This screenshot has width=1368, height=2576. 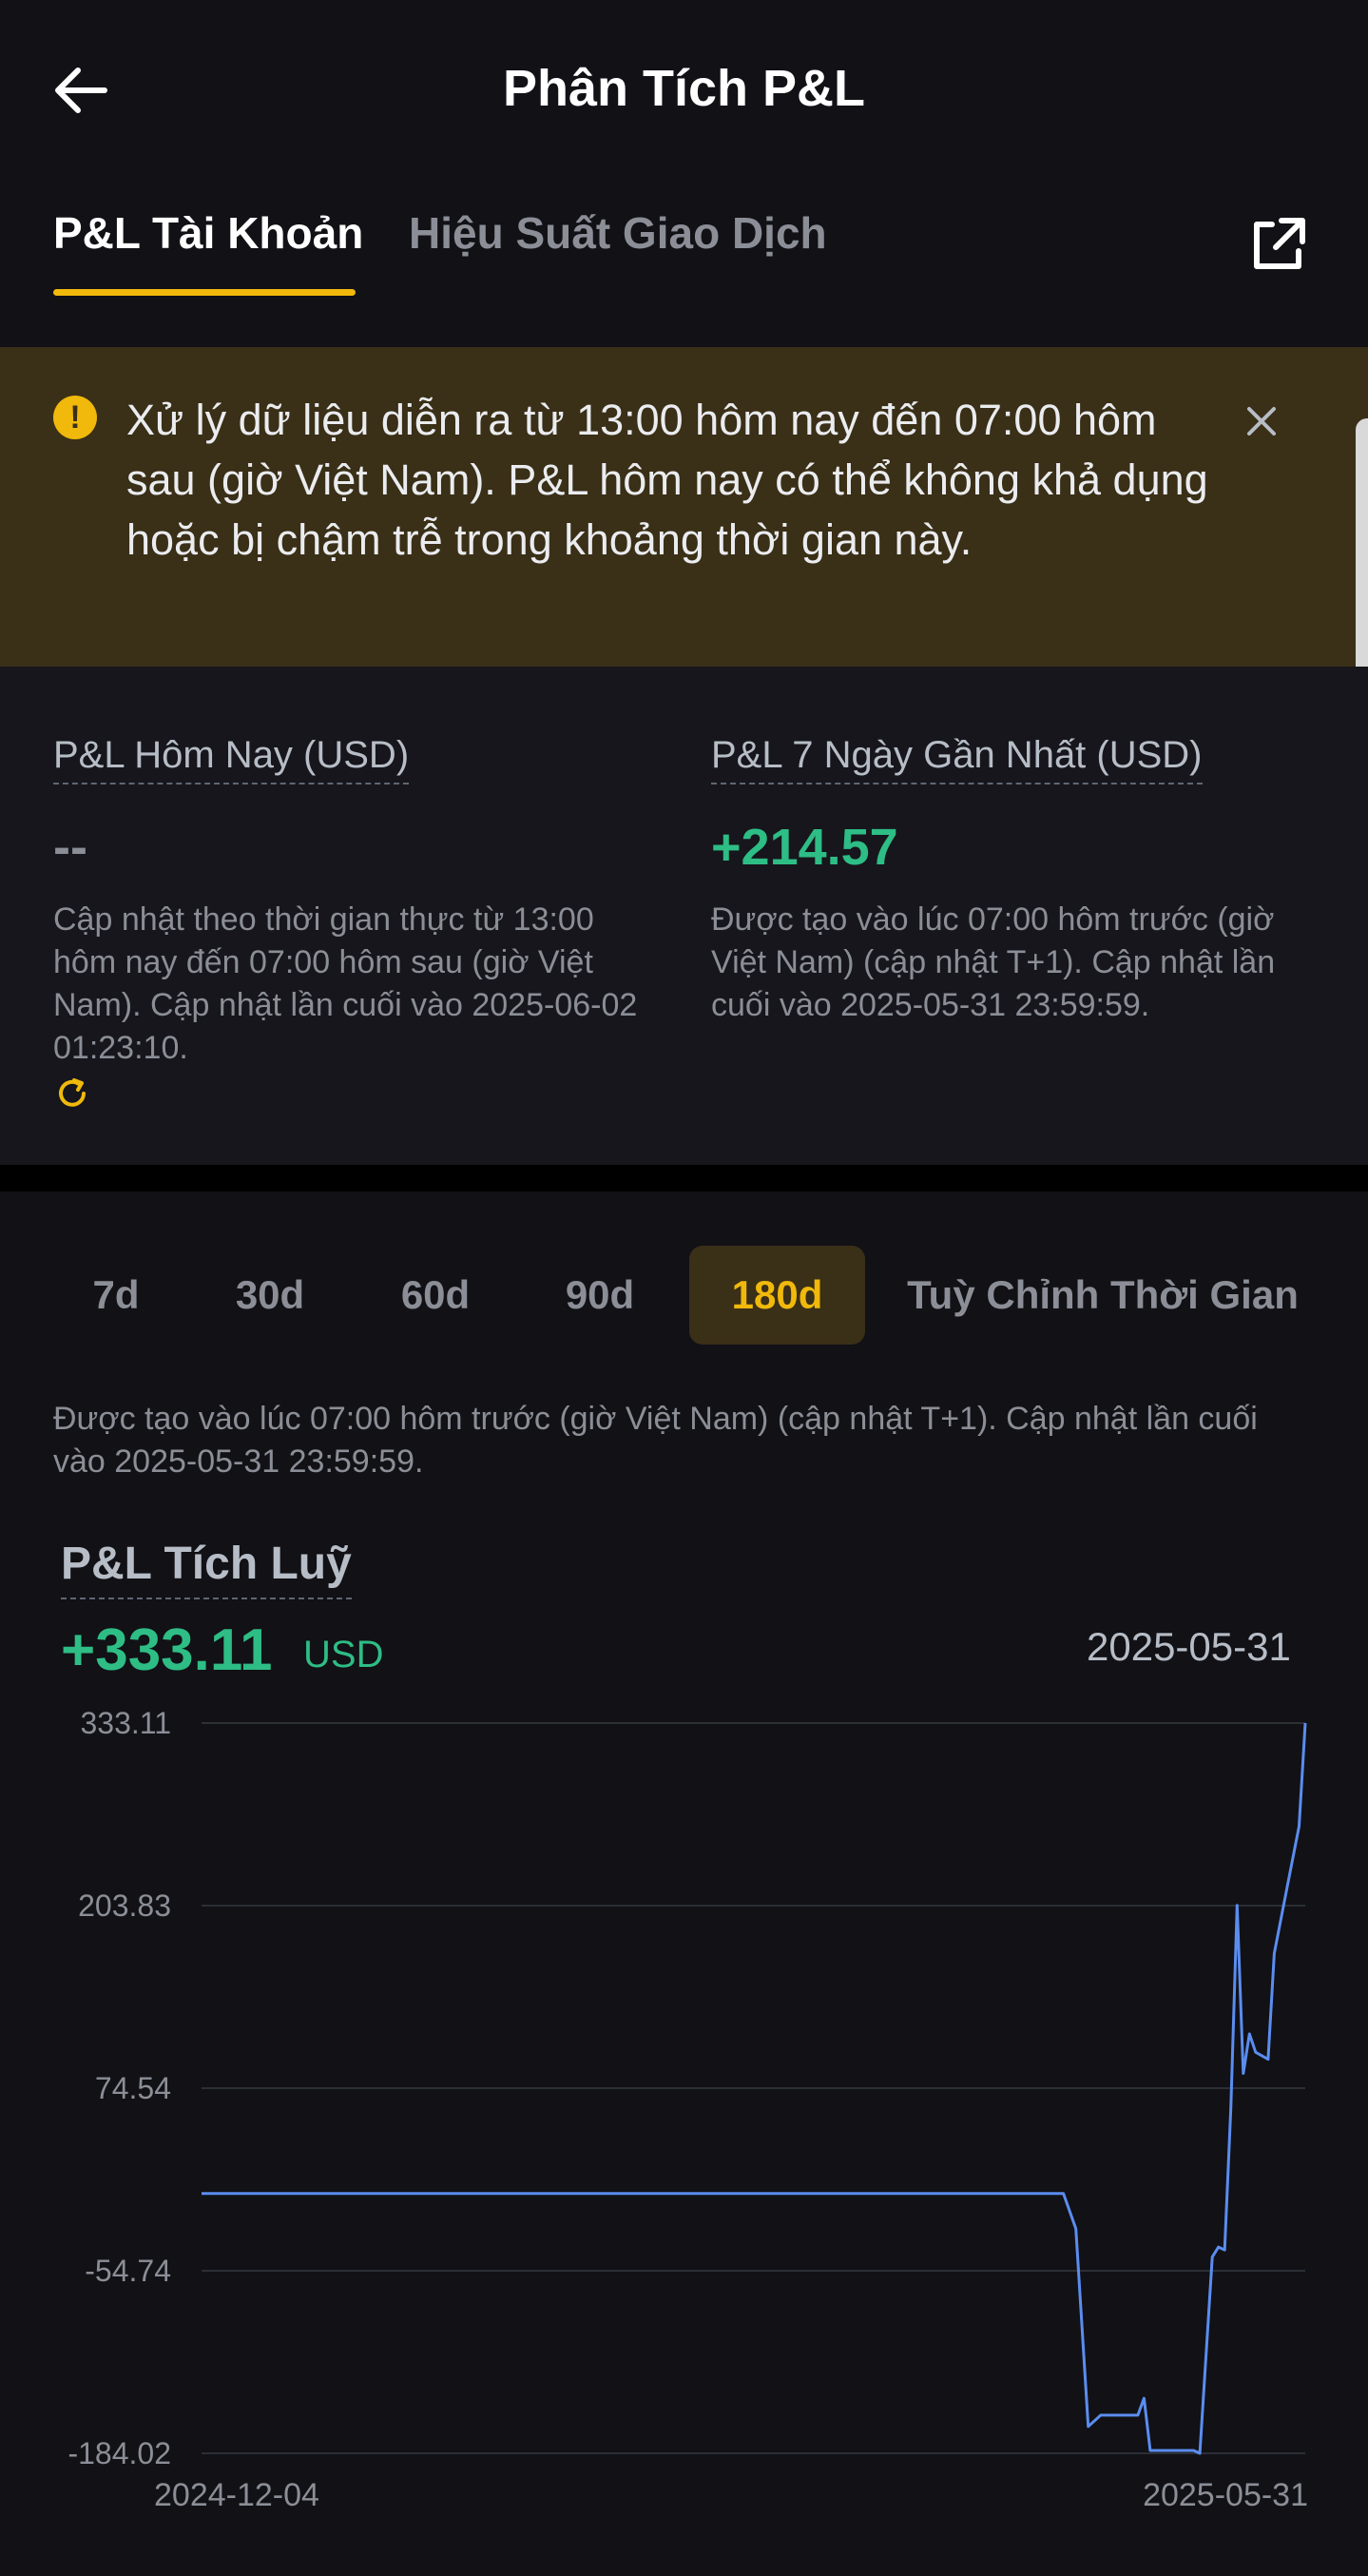 What do you see at coordinates (70, 847) in the screenshot?
I see `today-pnl-value: --` at bounding box center [70, 847].